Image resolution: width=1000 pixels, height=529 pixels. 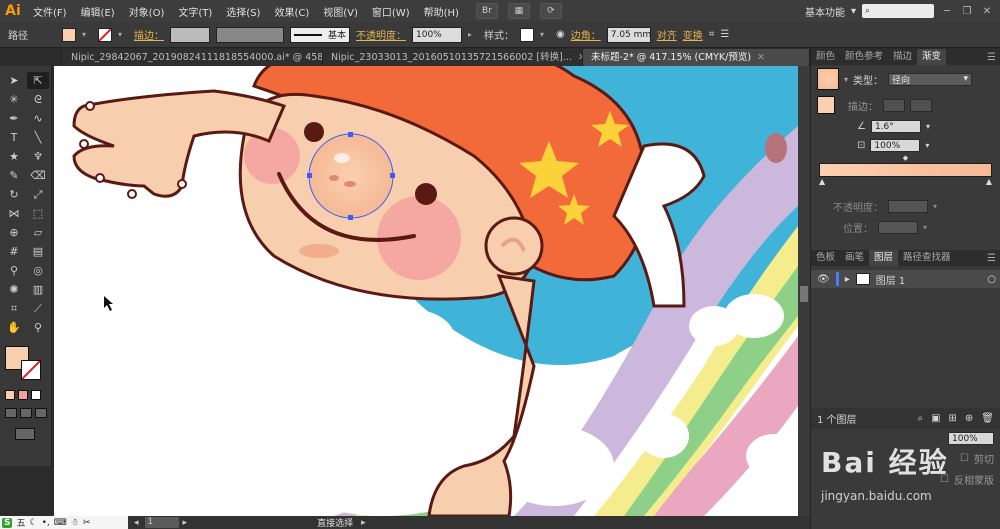 I want to click on corner-link: 边角：, so click(x=586, y=34).